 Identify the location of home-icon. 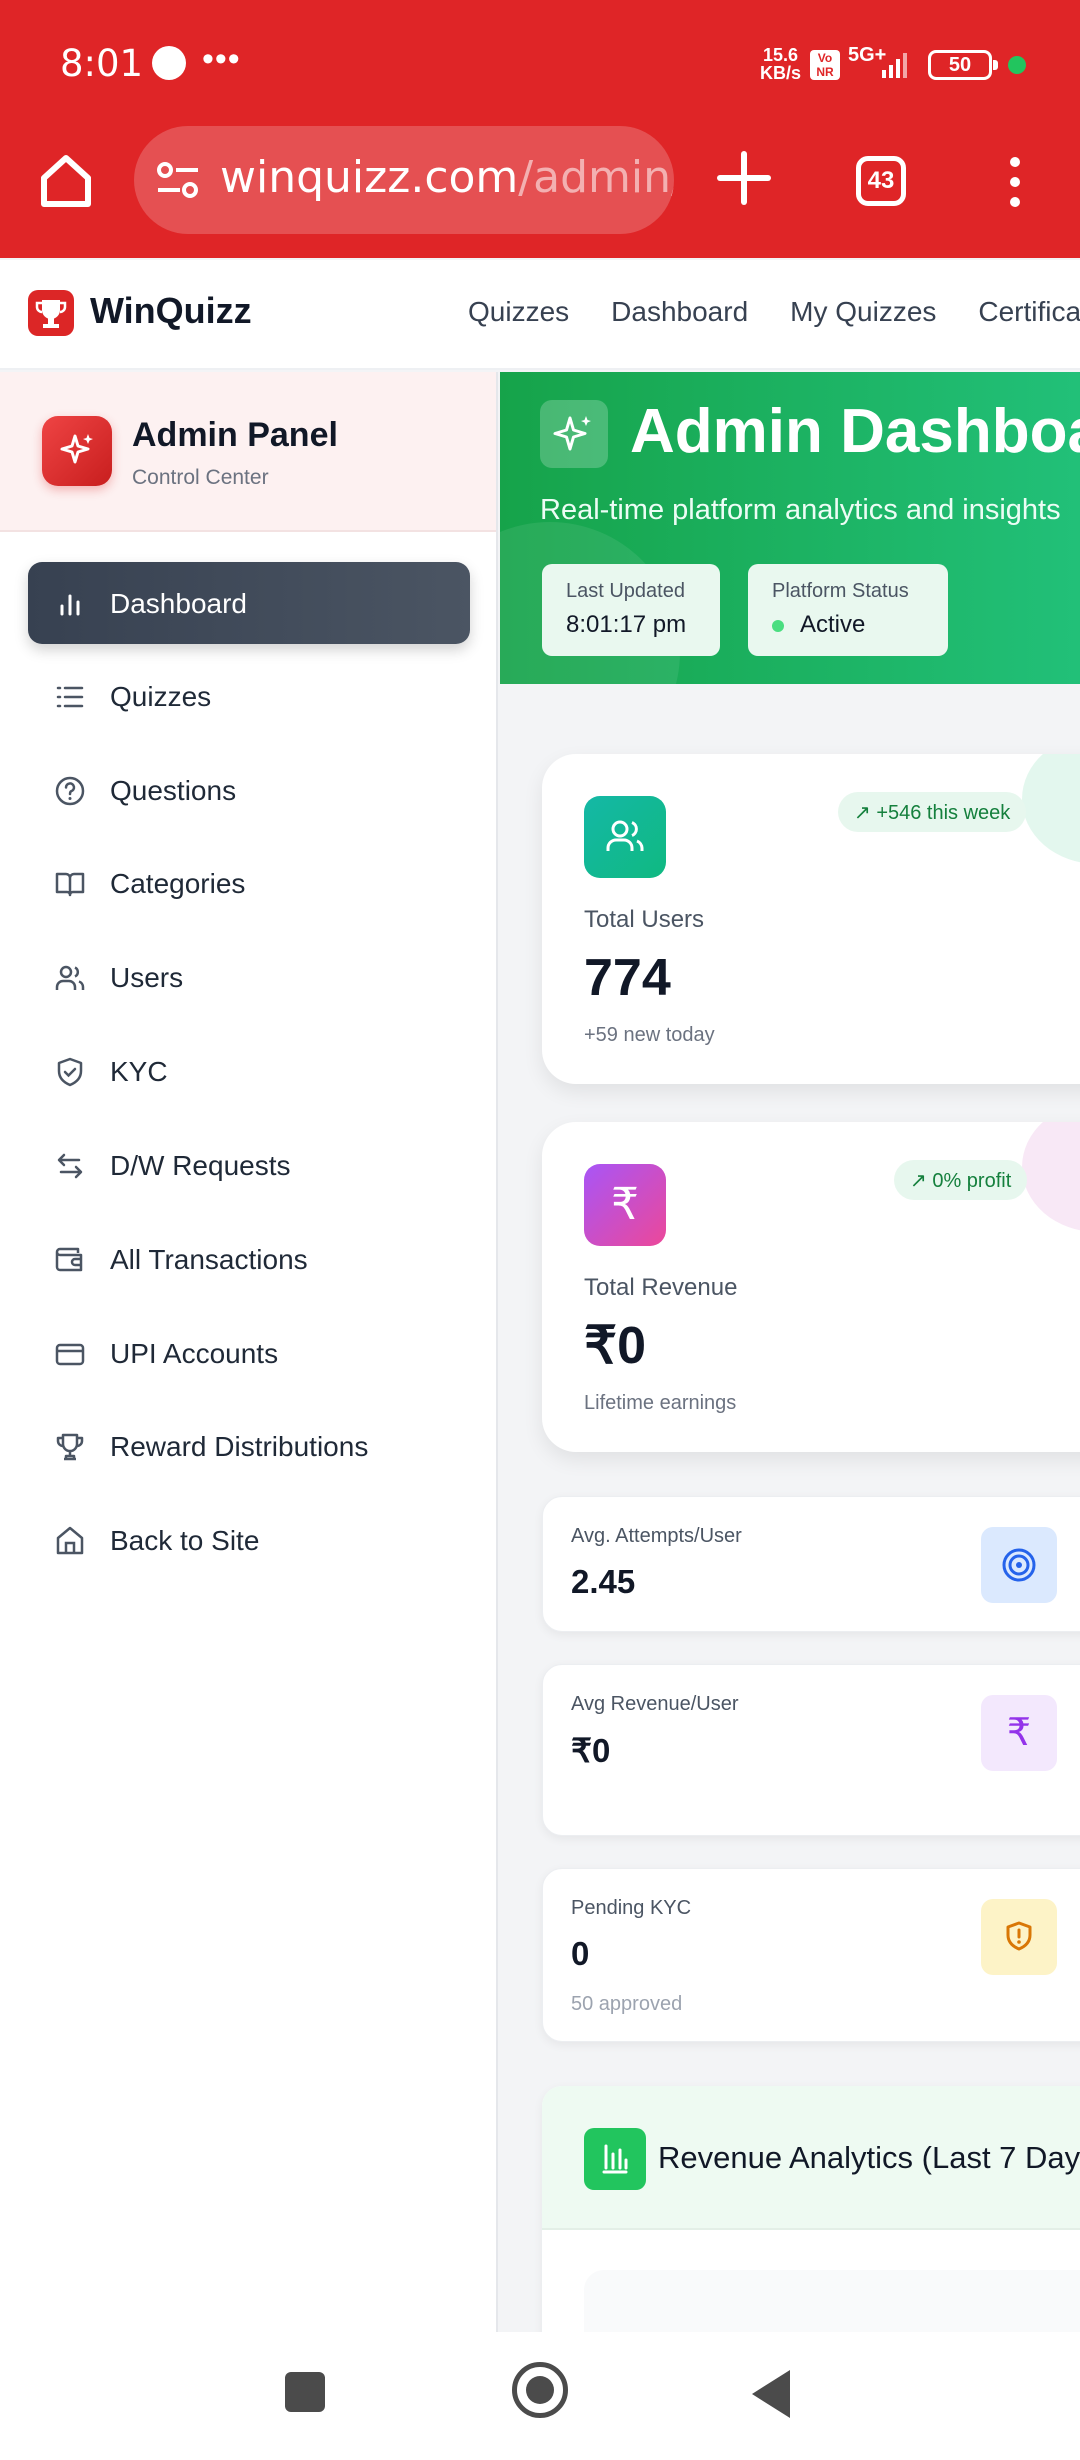
(70, 1540).